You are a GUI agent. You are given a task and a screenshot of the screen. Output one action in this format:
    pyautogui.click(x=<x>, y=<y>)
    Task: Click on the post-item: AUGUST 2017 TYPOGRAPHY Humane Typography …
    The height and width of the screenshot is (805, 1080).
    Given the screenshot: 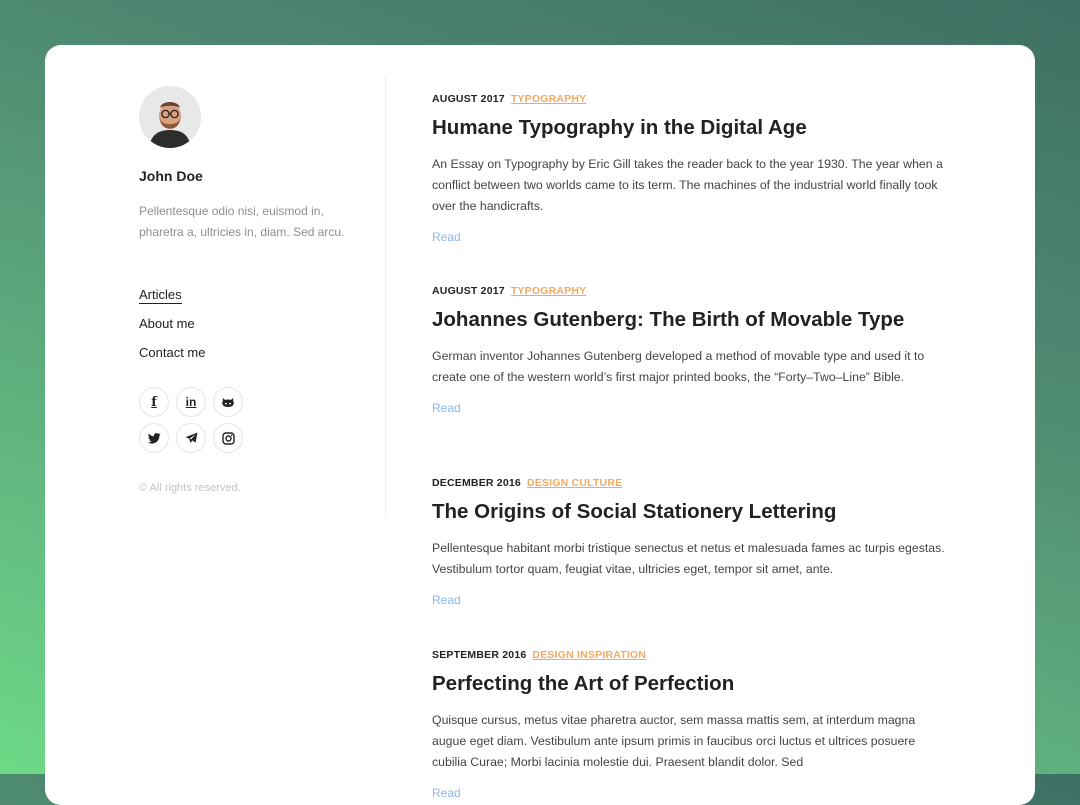 What is the action you would take?
    pyautogui.click(x=689, y=169)
    